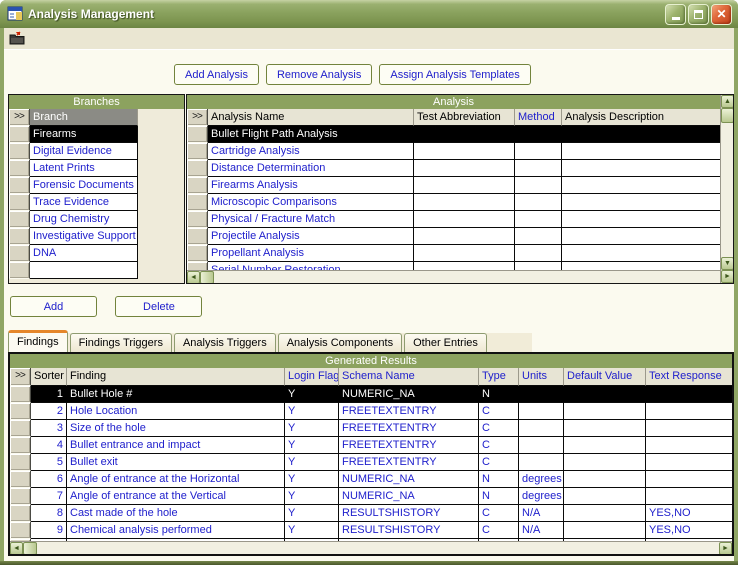  What do you see at coordinates (311, 236) in the screenshot?
I see `analysis-name-cell: Projectile Analysis` at bounding box center [311, 236].